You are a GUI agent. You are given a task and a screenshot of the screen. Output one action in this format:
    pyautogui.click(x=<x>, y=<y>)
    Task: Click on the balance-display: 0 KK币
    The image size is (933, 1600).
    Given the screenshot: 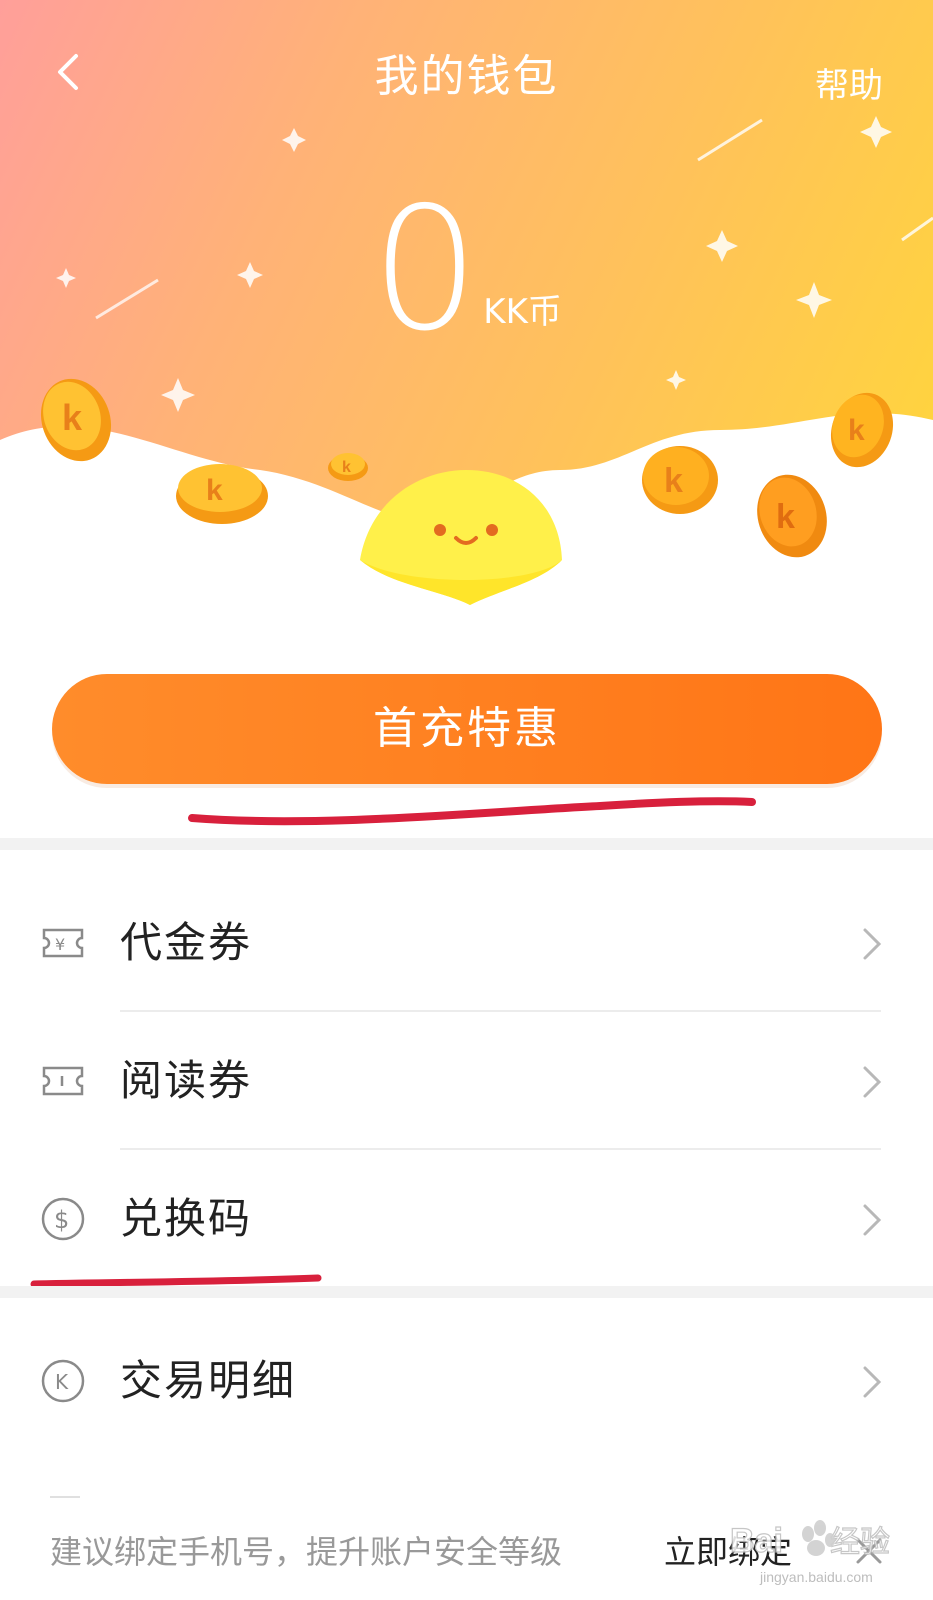 What is the action you would take?
    pyautogui.click(x=466, y=270)
    